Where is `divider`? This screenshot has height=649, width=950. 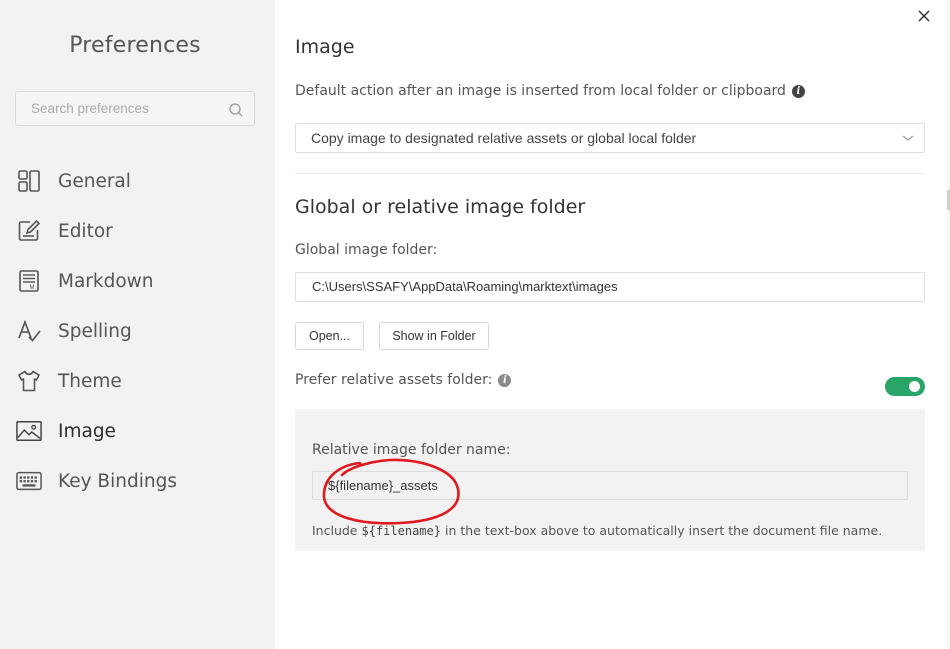
divider is located at coordinates (610, 173).